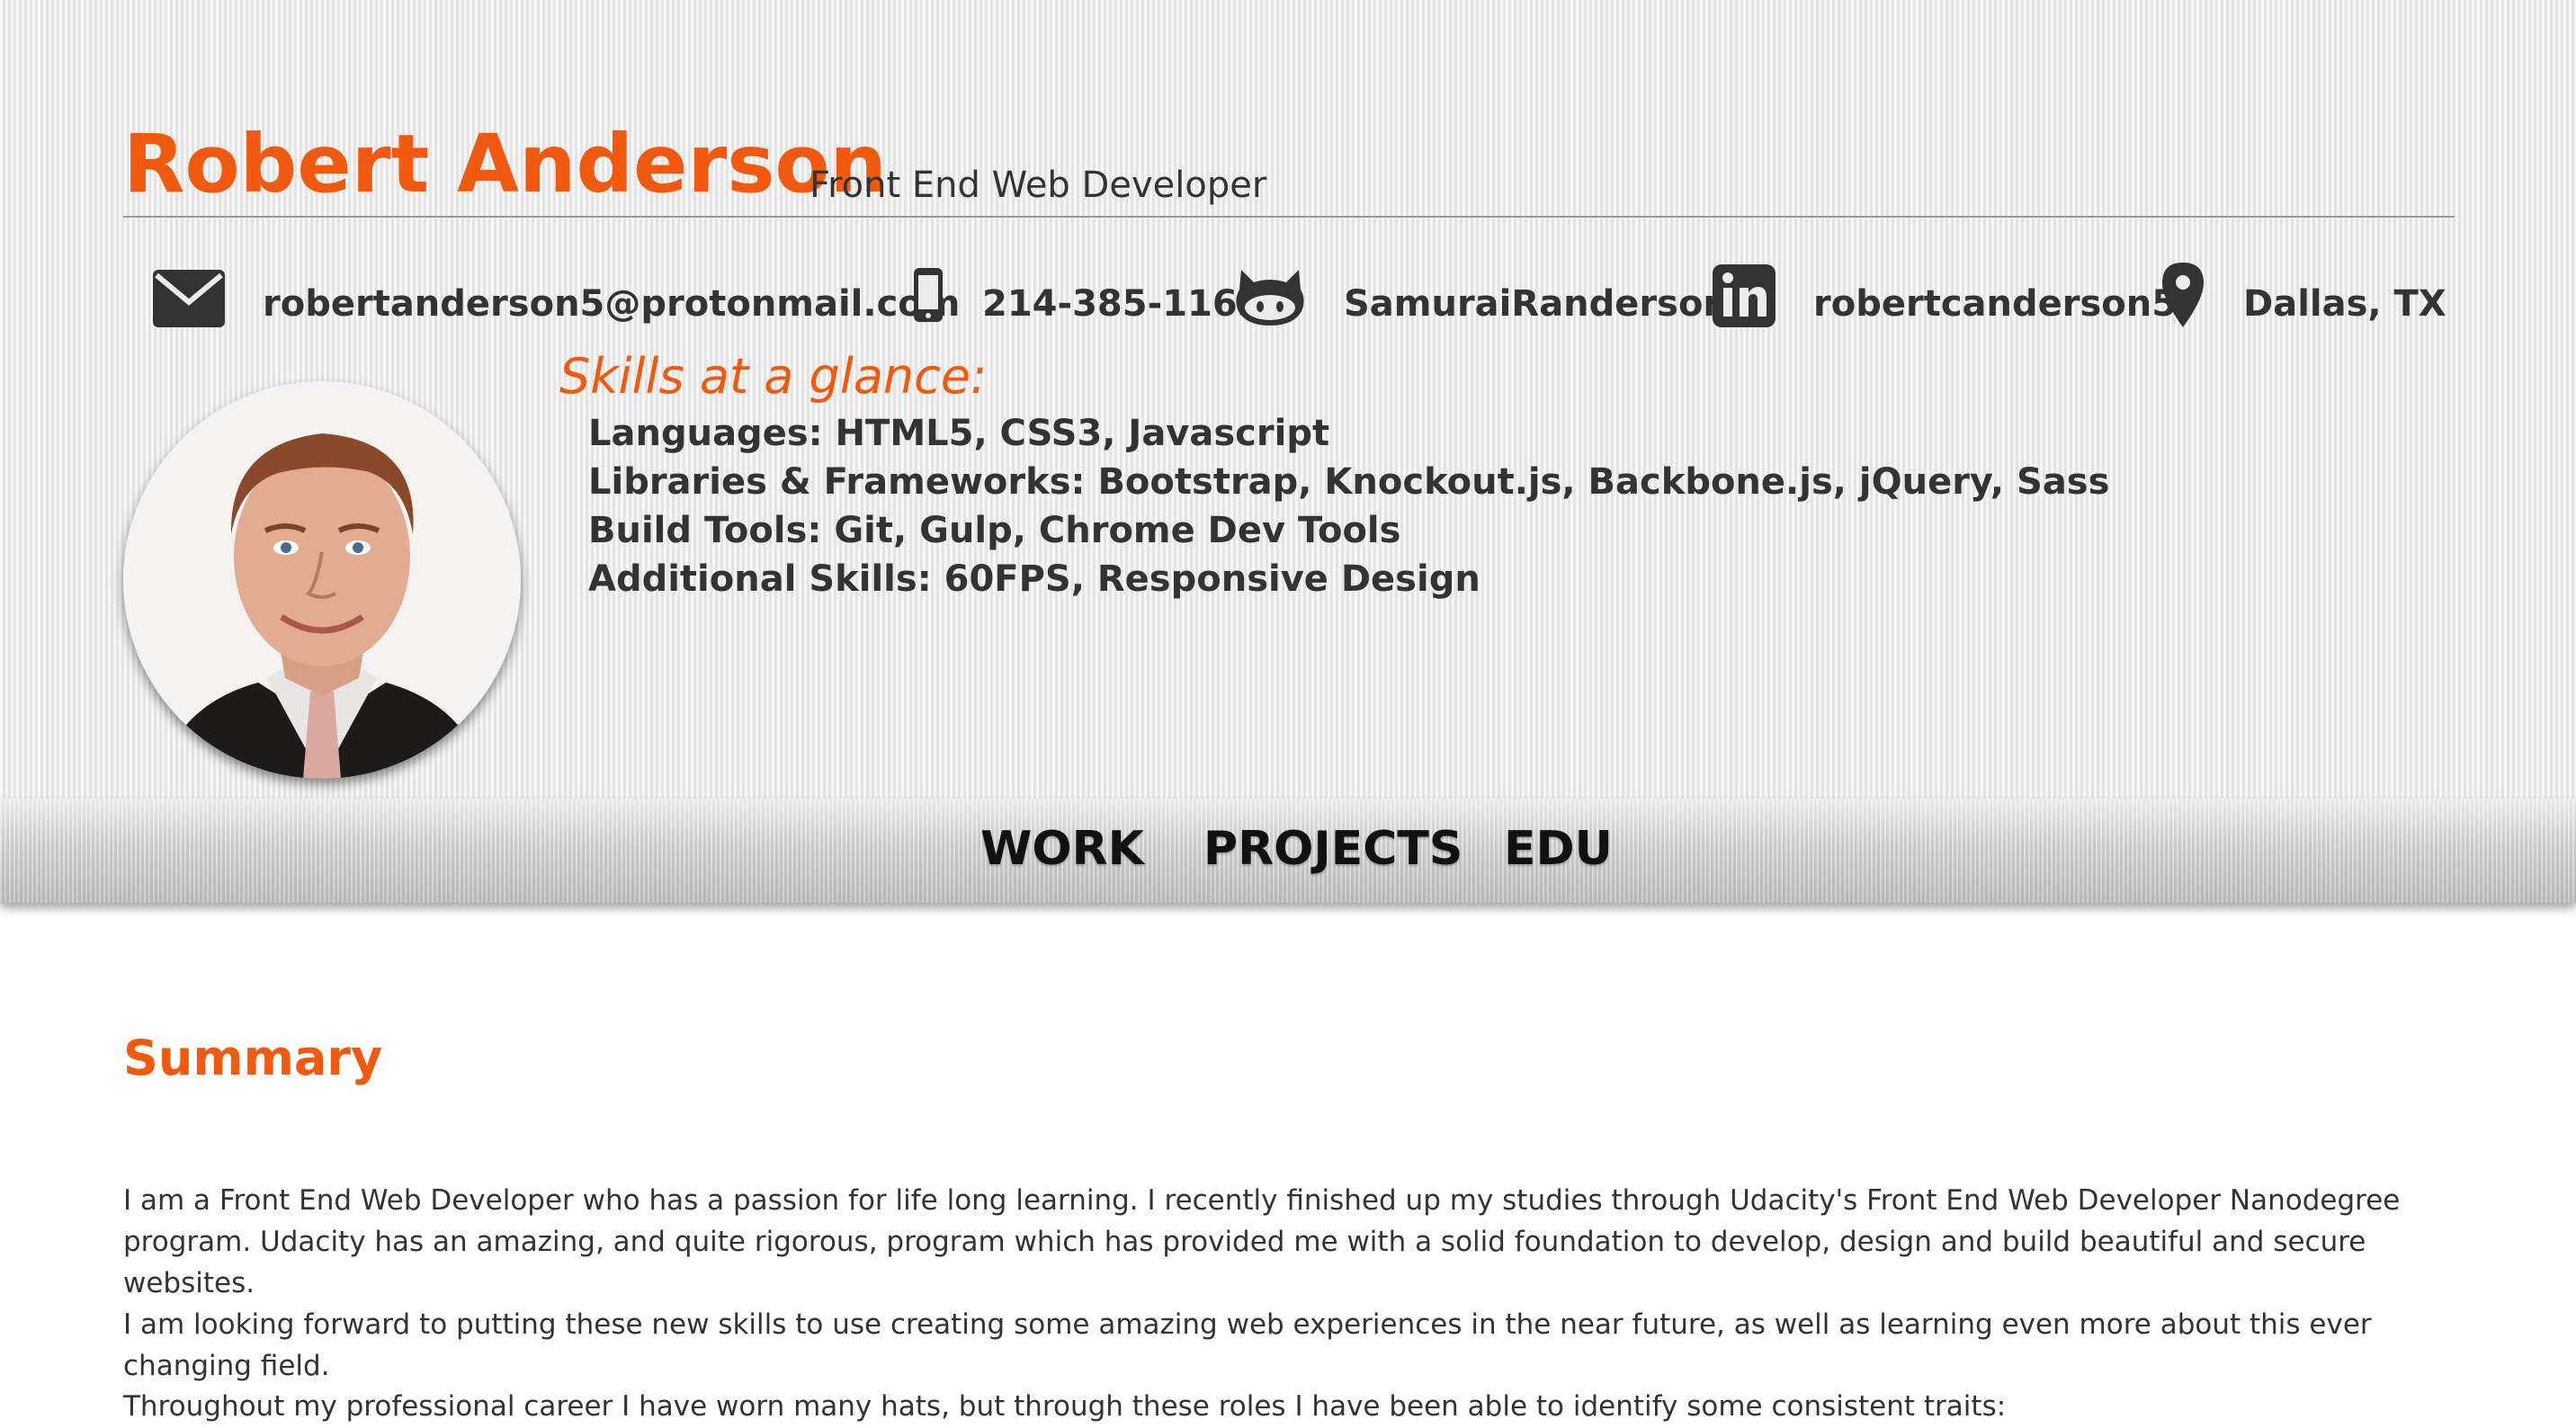 This screenshot has height=1428, width=2576. Describe the element at coordinates (1289, 217) in the screenshot. I see `header-divider` at that location.